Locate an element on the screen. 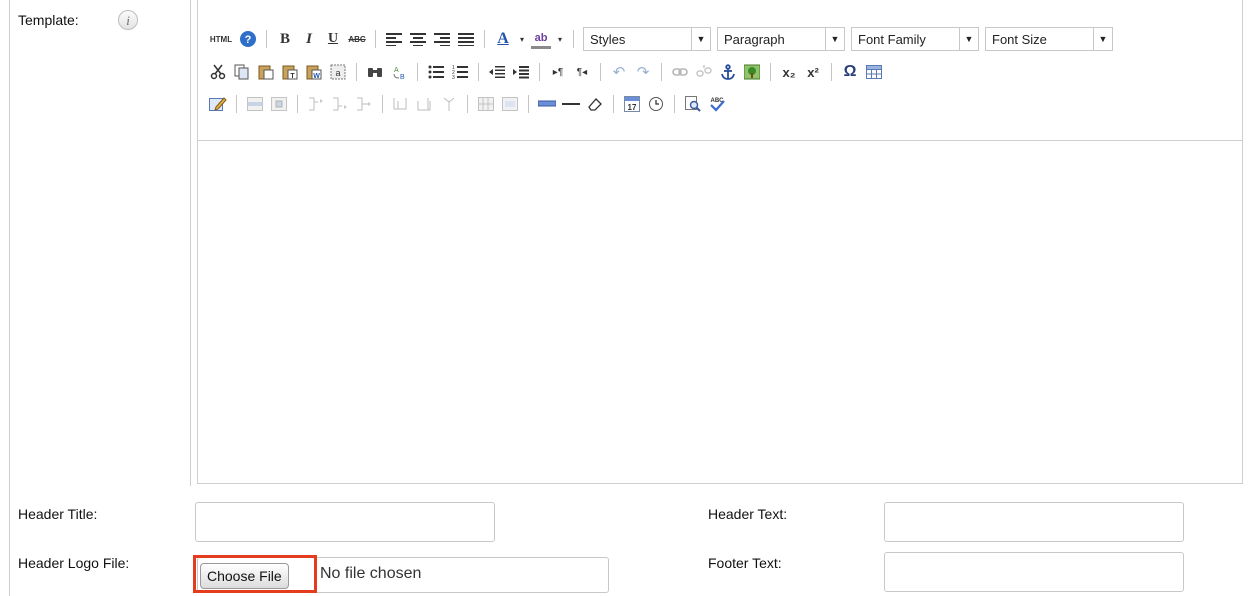  bold-button: B is located at coordinates (285, 39).